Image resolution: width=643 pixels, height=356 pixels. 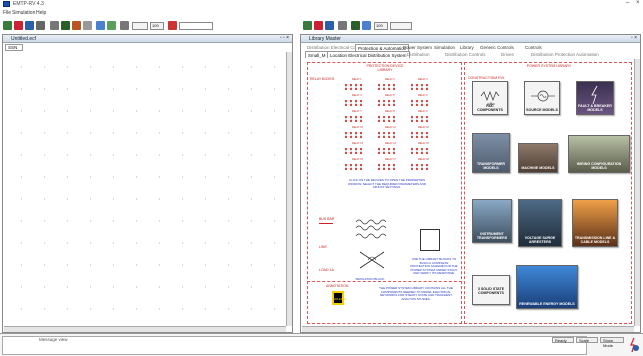 What do you see at coordinates (490, 98) in the screenshot?
I see `thumb-rlc: RLC COMPONENTS` at bounding box center [490, 98].